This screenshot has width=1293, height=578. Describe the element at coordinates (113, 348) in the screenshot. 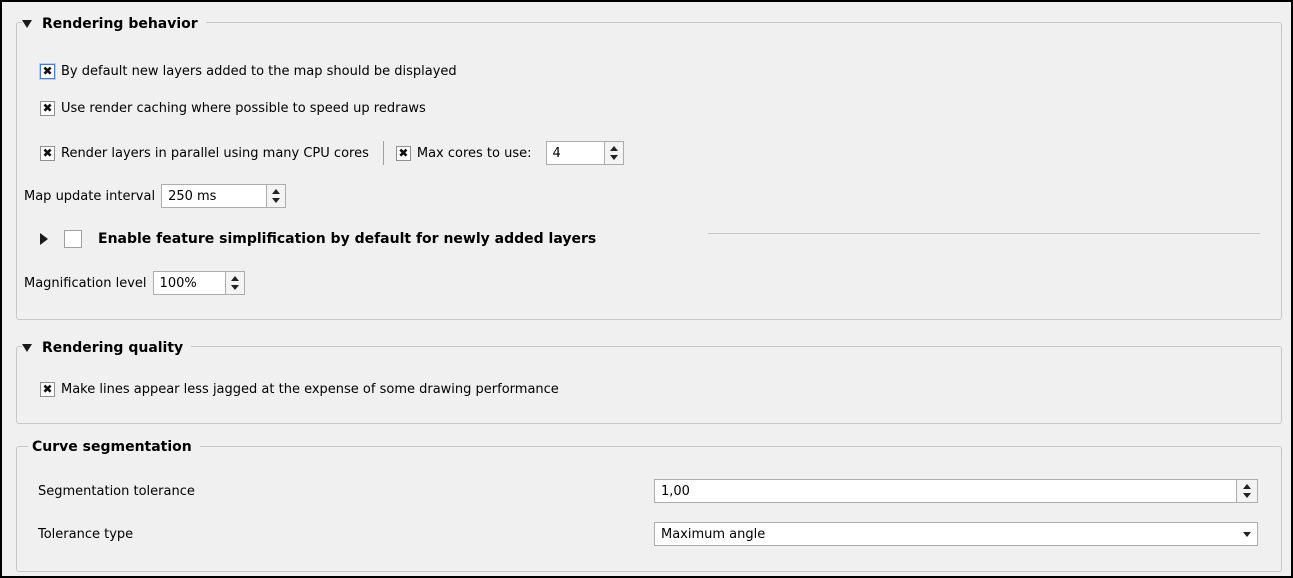

I see `rendering-quality-title: Rendering quality` at that location.